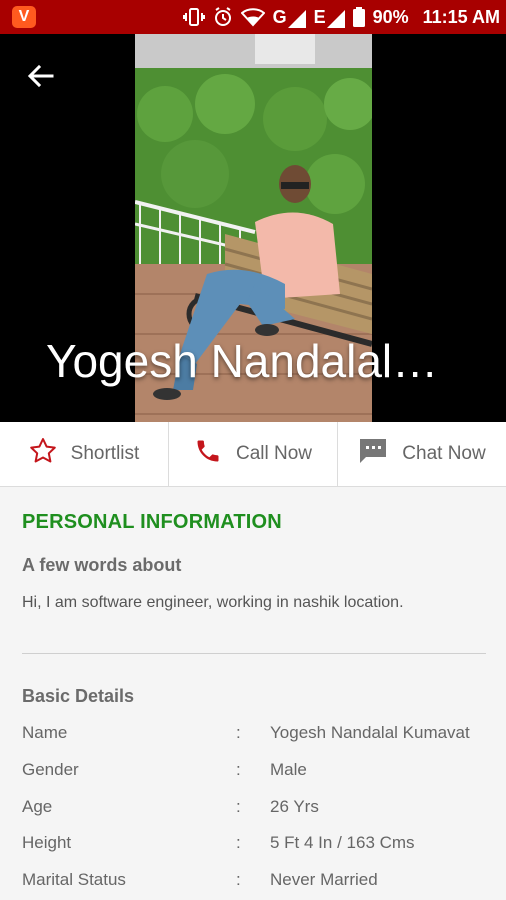 The height and width of the screenshot is (900, 506). Describe the element at coordinates (324, 879) in the screenshot. I see `detail-value: Never Married` at that location.